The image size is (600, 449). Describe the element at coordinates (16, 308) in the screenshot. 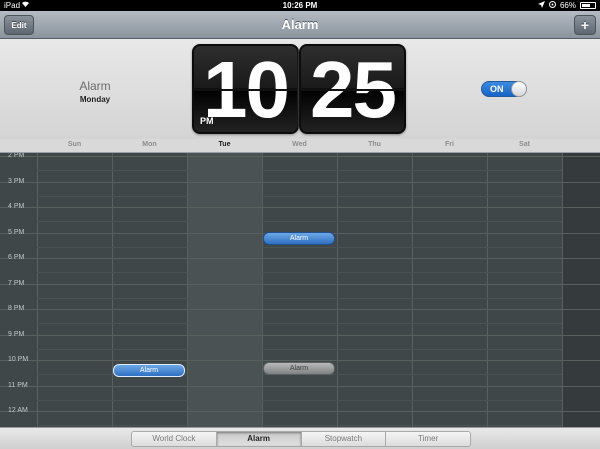

I see `hour-label: 8 PM` at that location.